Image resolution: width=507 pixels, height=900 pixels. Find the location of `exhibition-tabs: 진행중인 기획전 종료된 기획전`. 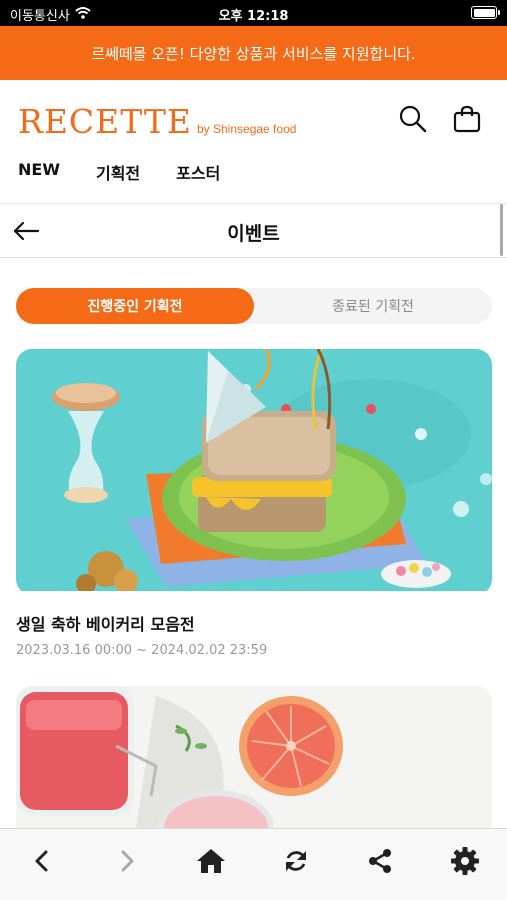

exhibition-tabs: 진행중인 기획전 종료된 기획전 is located at coordinates (254, 306).